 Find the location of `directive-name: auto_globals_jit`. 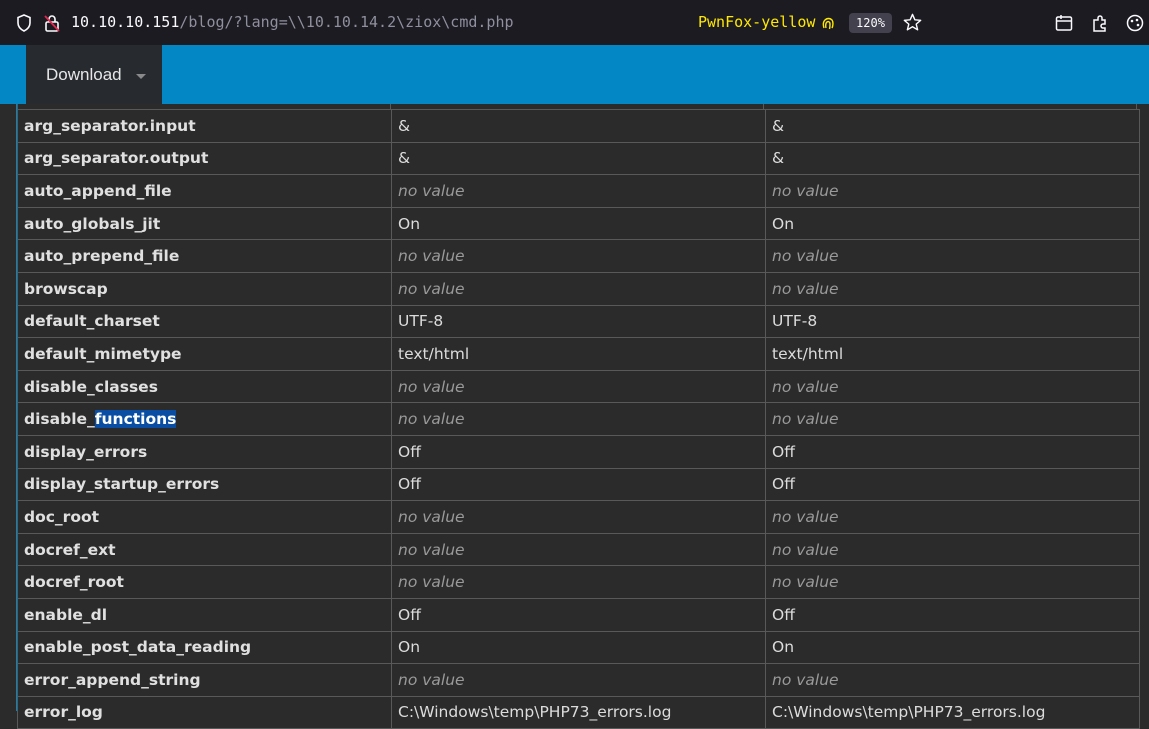

directive-name: auto_globals_jit is located at coordinates (204, 223).